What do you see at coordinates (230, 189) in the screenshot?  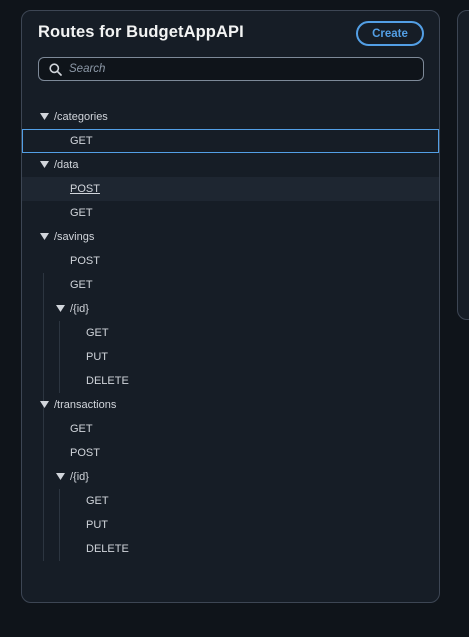 I see `route-method-data-post: POST` at bounding box center [230, 189].